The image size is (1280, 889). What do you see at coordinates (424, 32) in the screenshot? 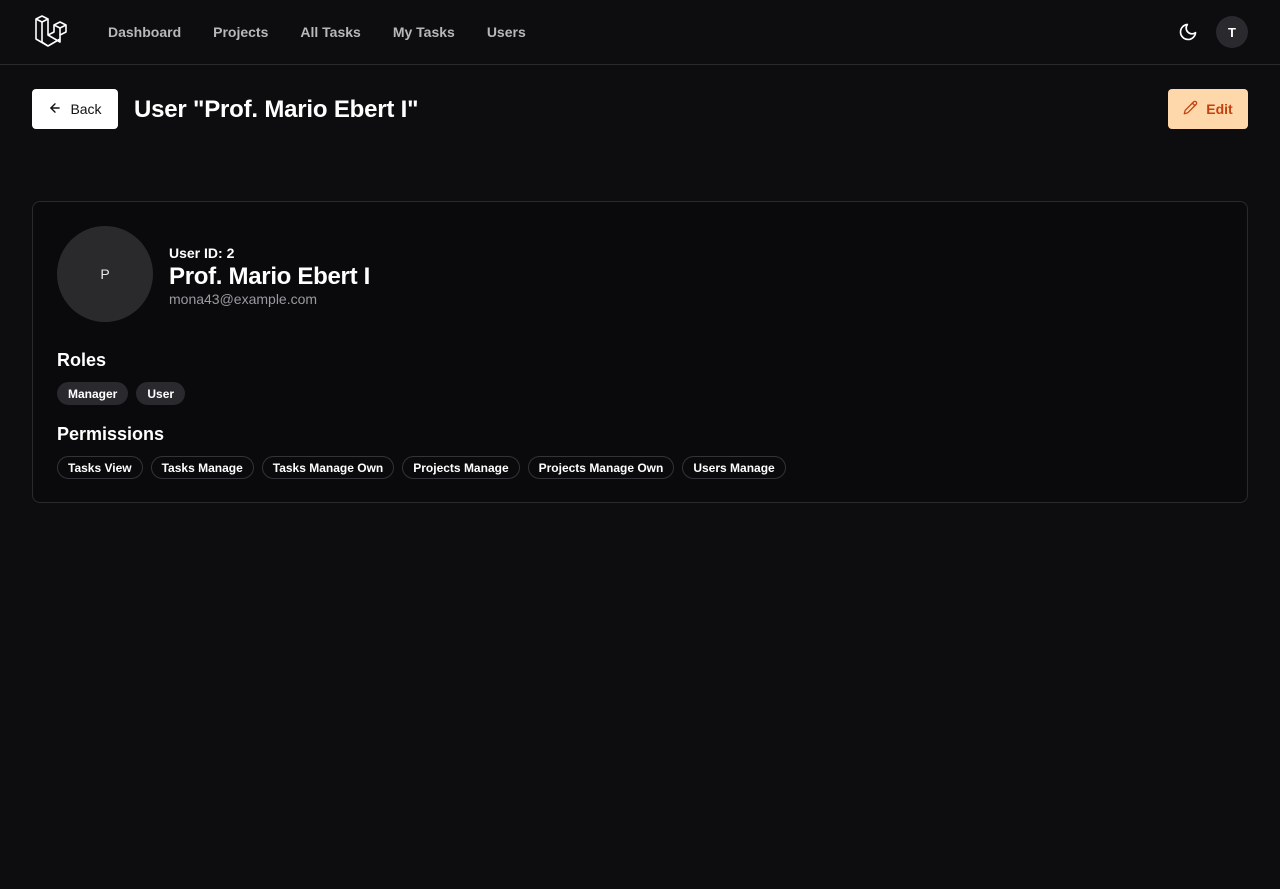
I see `nav-item-my-tasks: My Tasks` at bounding box center [424, 32].